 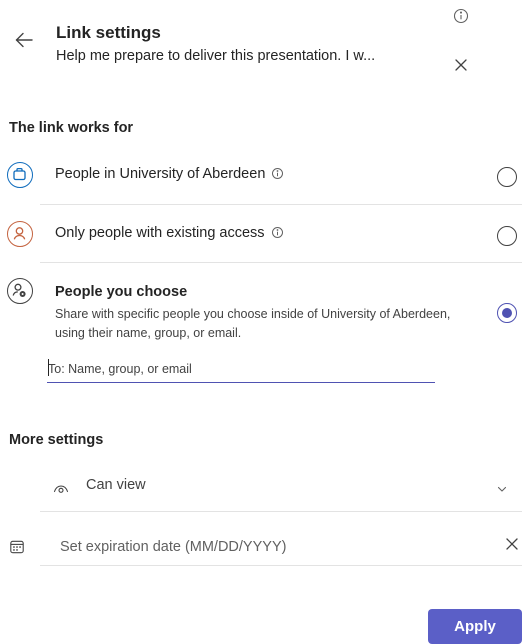 I want to click on radio-existing-access, so click(x=507, y=236).